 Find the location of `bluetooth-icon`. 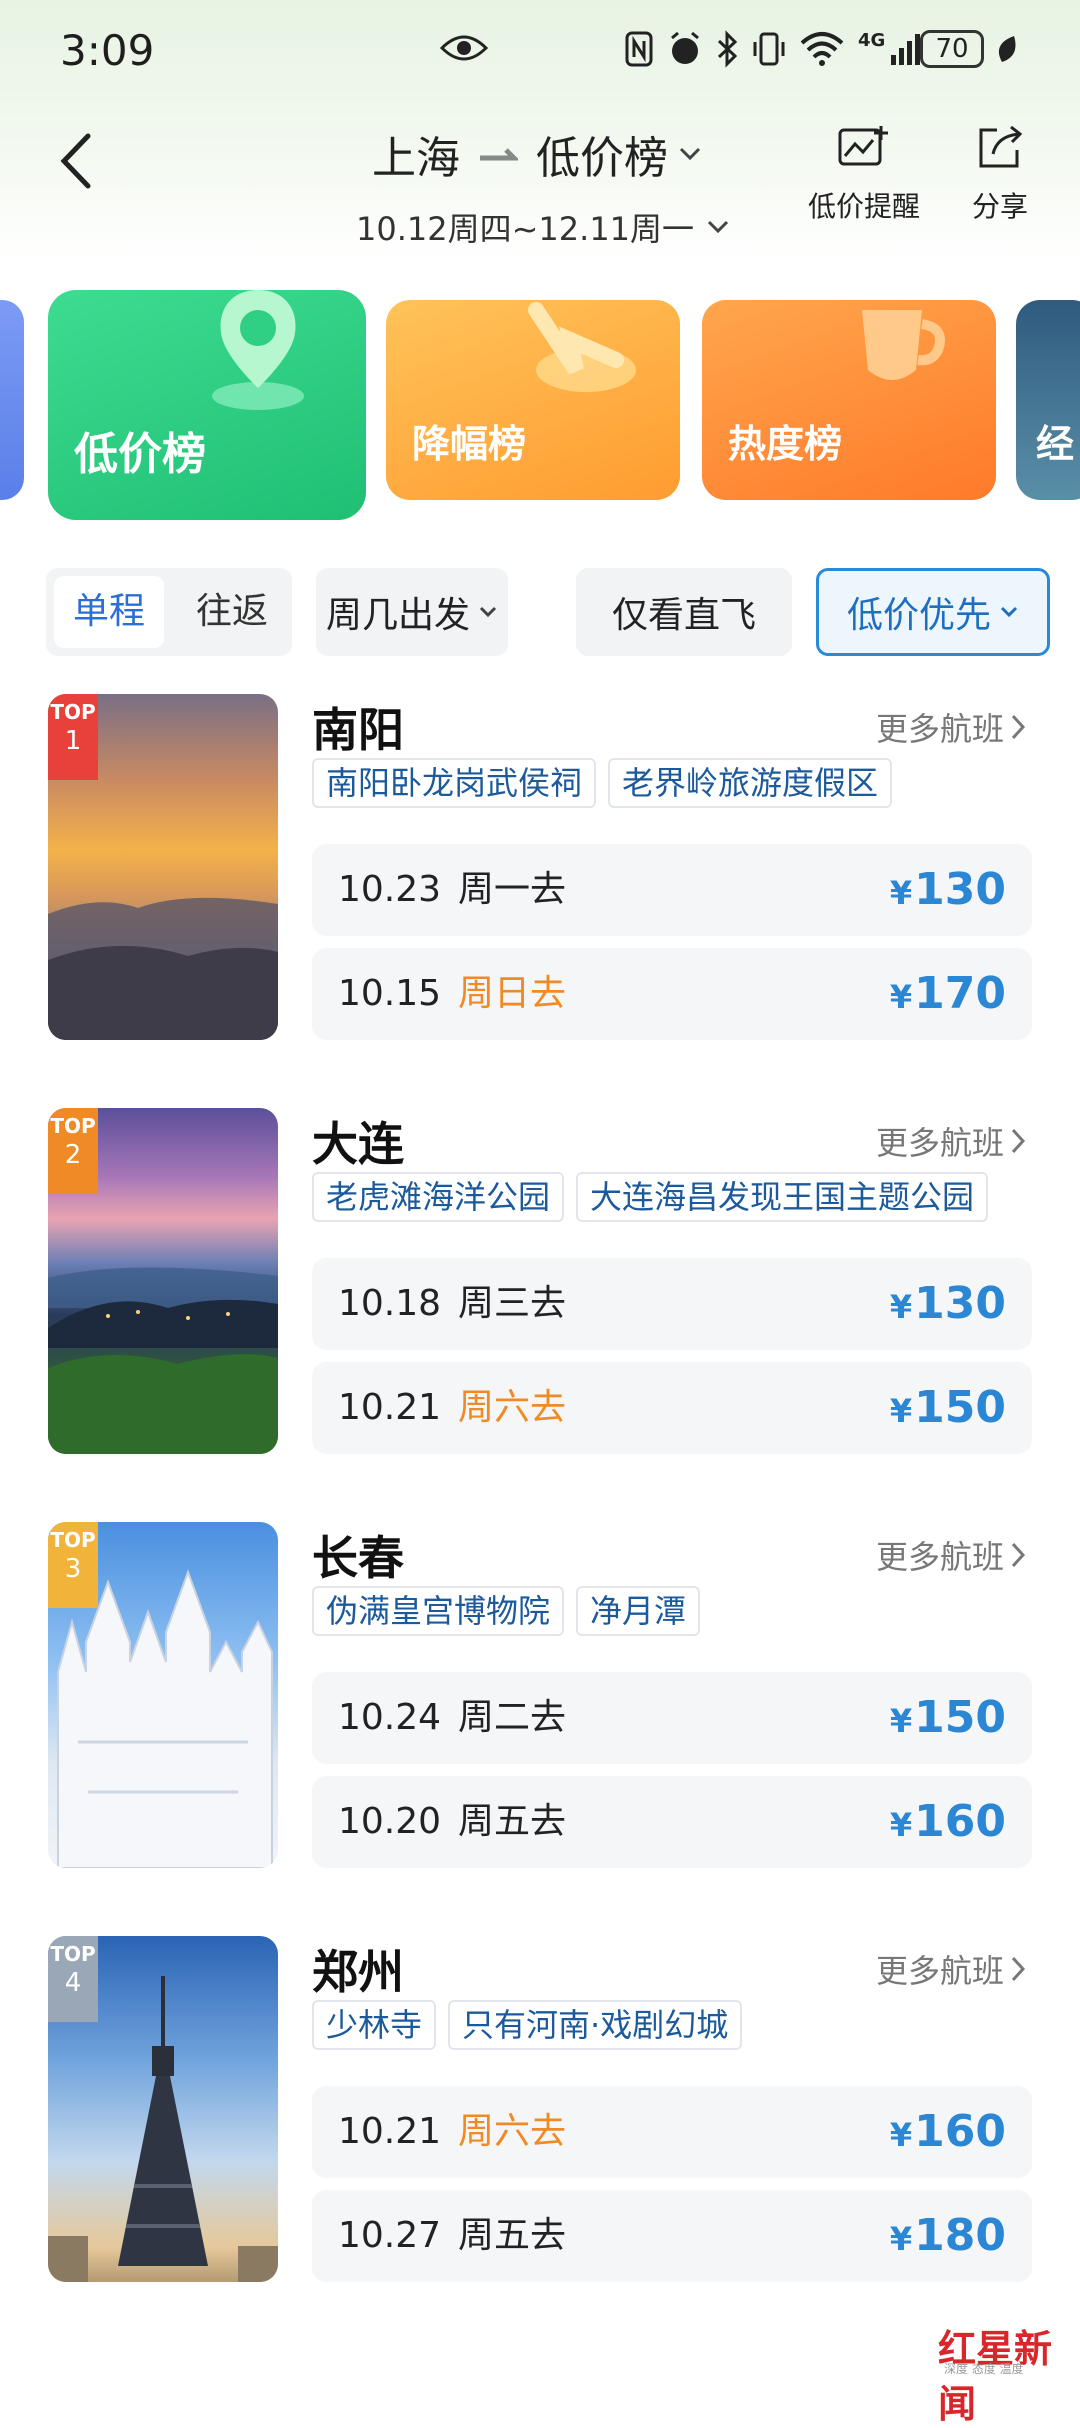

bluetooth-icon is located at coordinates (727, 49).